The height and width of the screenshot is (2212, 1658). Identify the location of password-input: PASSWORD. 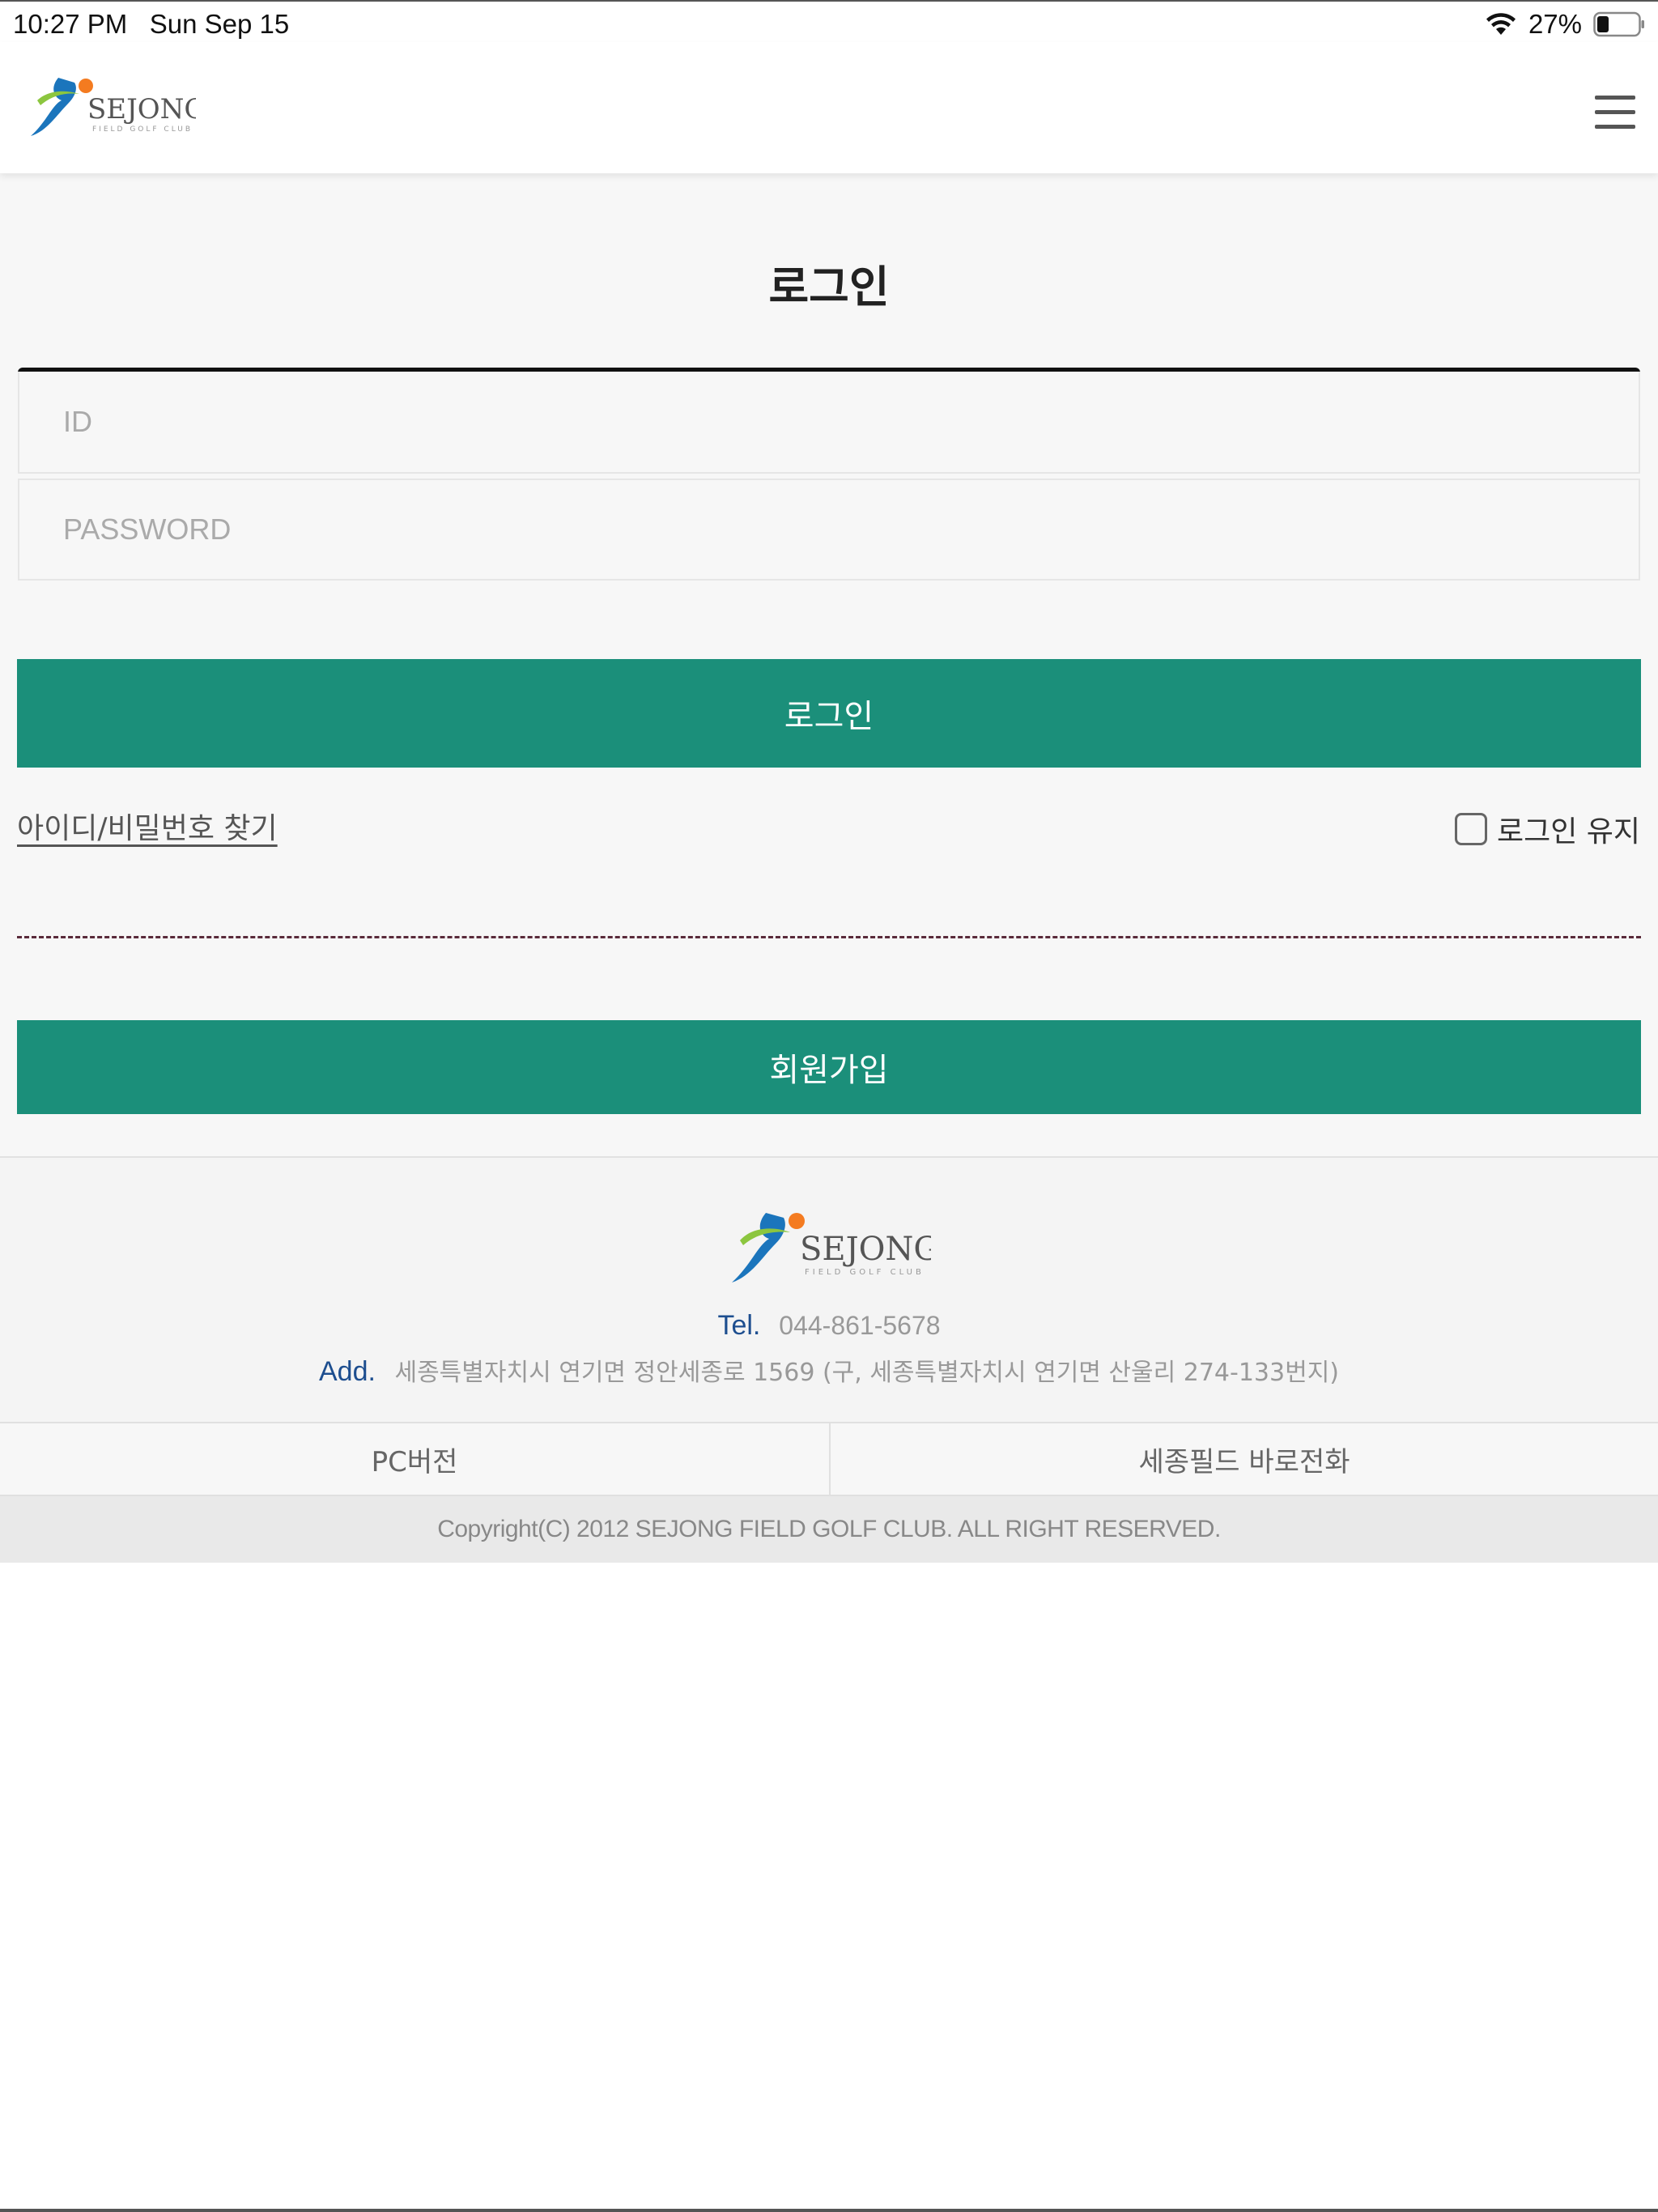
(829, 530).